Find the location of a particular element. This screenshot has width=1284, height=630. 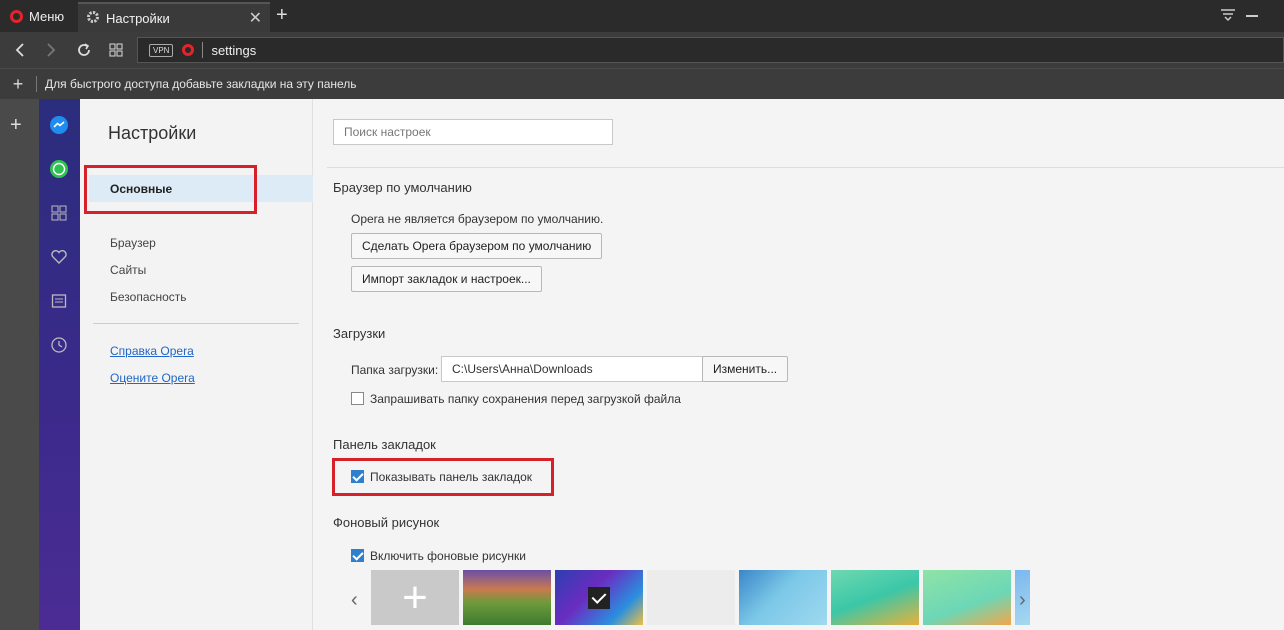

ask-folder-checkbox is located at coordinates (357, 398).